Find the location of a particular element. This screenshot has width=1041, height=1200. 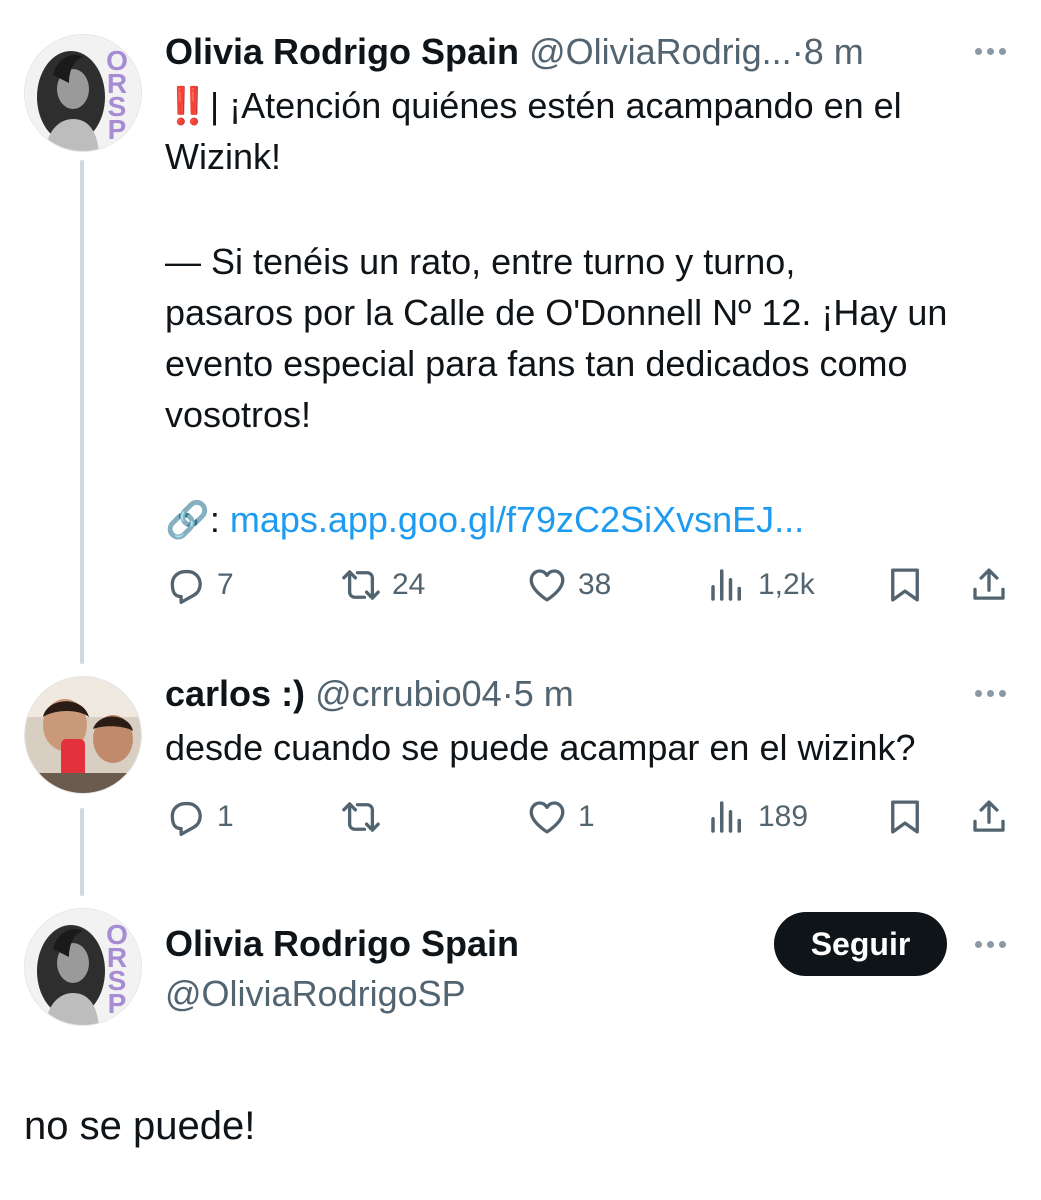

views-button: 1,2k is located at coordinates (760, 585).